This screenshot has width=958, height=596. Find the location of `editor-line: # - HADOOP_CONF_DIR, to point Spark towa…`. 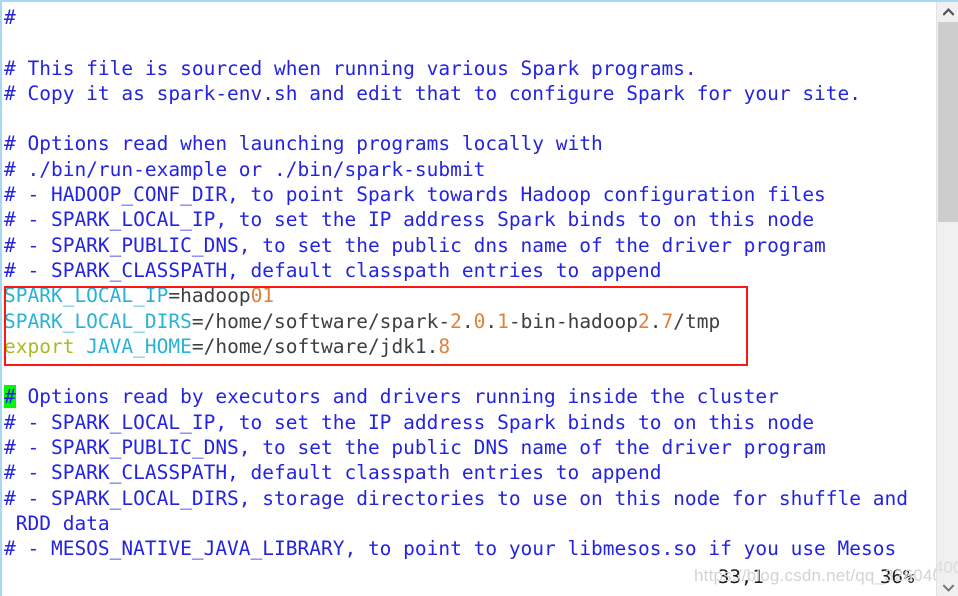

editor-line: # - HADOOP_CONF_DIR, to point Spark towa… is located at coordinates (470, 194).